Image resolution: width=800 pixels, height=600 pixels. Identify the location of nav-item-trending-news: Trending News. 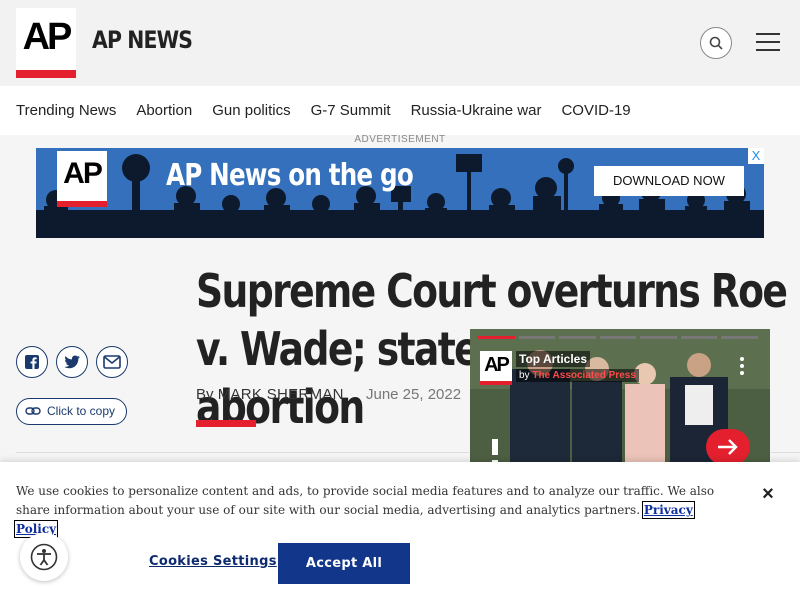
(66, 110).